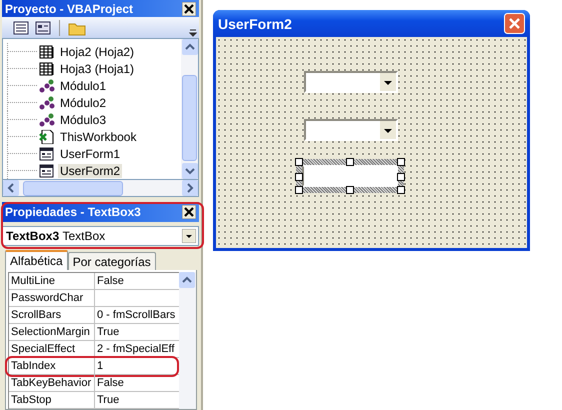 This screenshot has width=562, height=410. What do you see at coordinates (90, 171) in the screenshot?
I see `tree-item: UserForm2` at bounding box center [90, 171].